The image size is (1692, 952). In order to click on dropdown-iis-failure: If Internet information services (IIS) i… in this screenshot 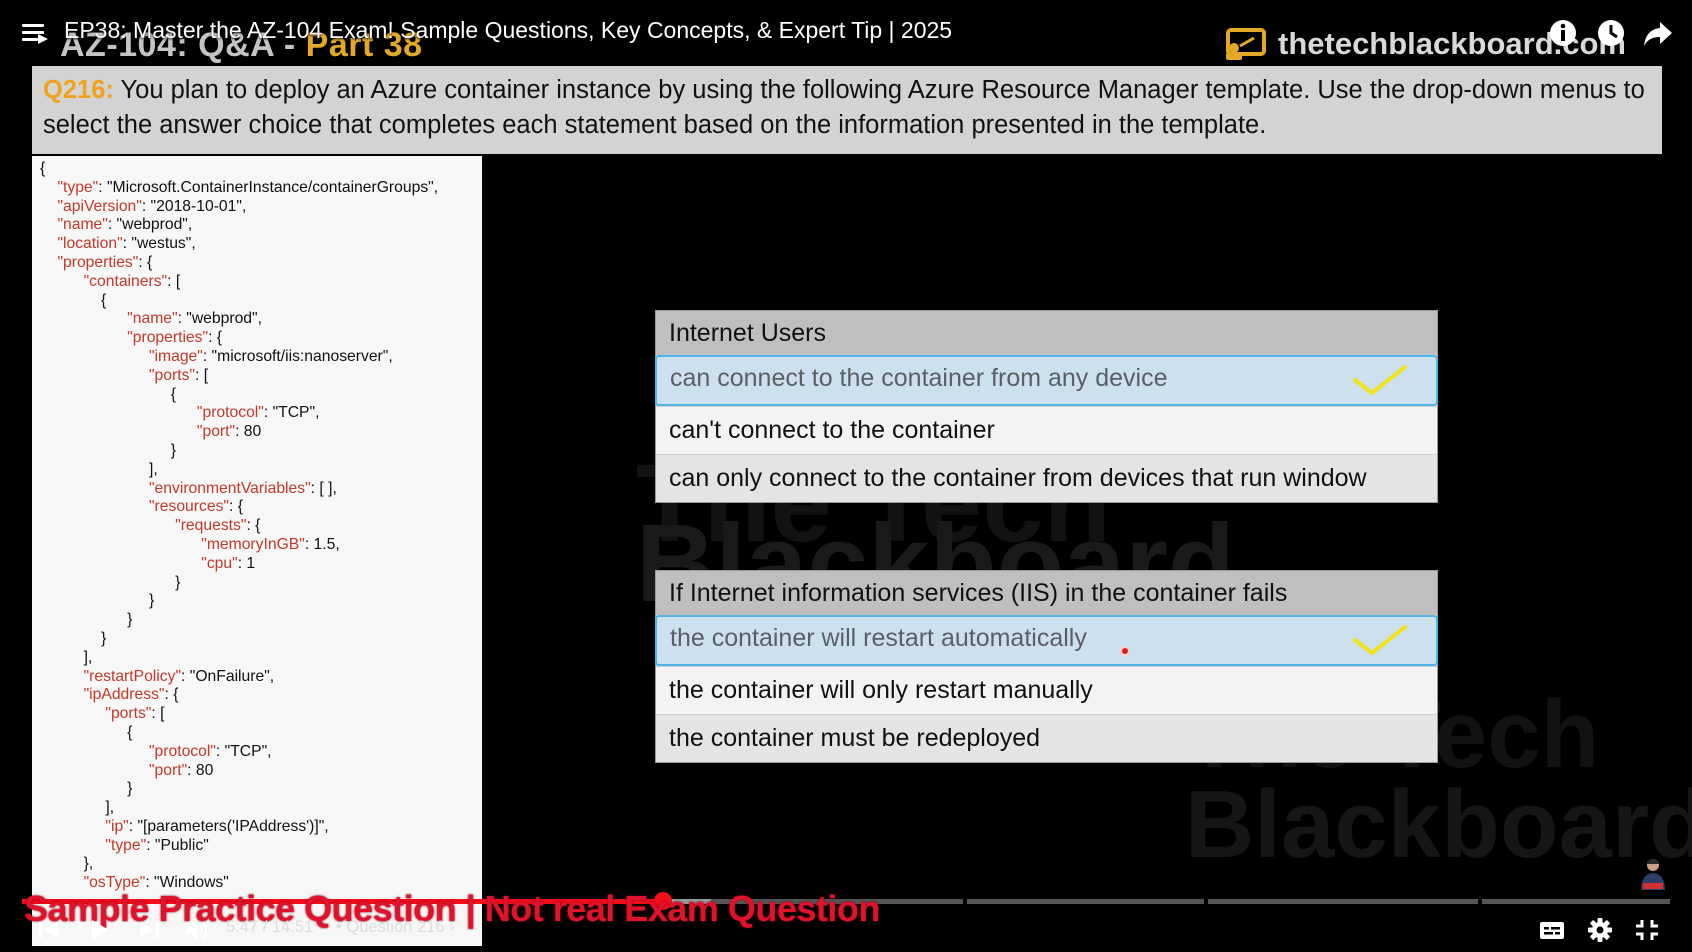, I will do `click(1046, 666)`.